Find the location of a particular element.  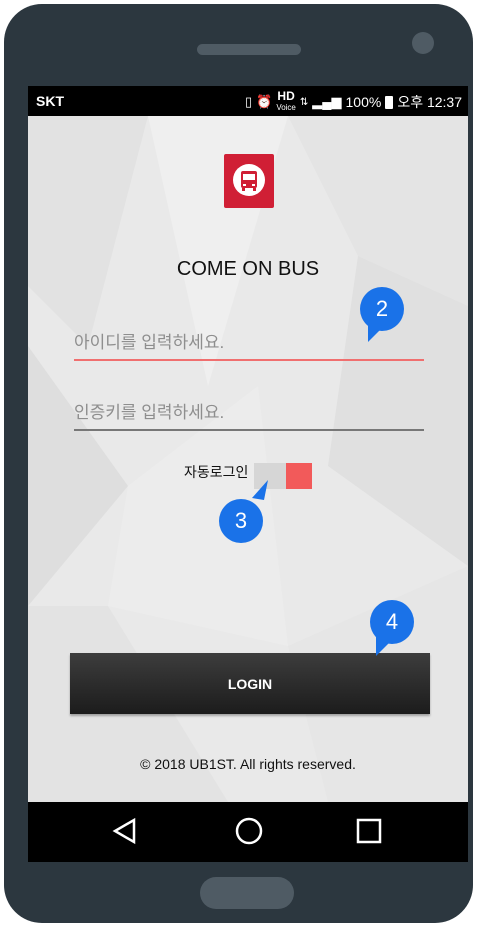

app-logo is located at coordinates (249, 181).